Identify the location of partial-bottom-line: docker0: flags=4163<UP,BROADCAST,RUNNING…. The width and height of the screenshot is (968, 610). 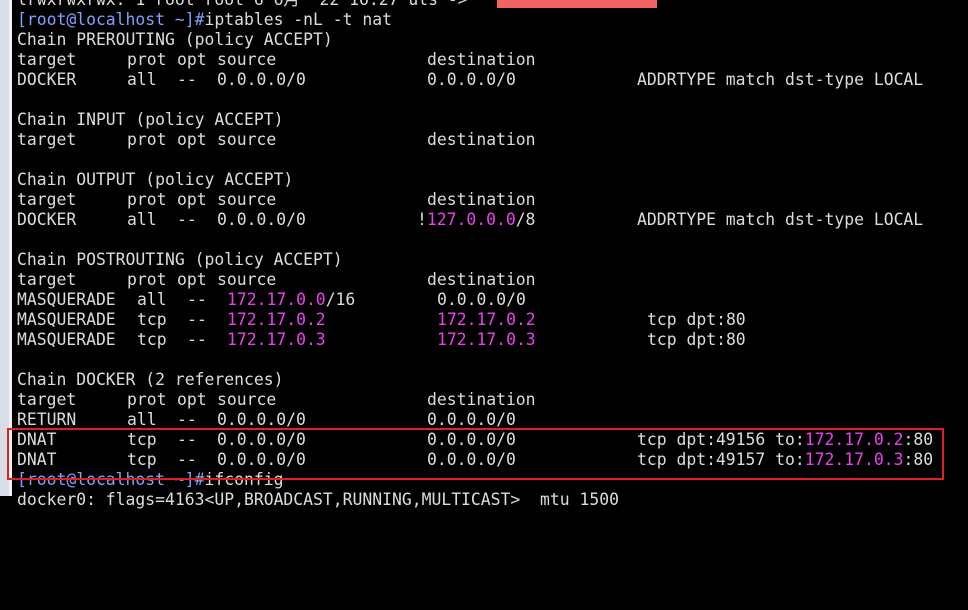
(318, 499).